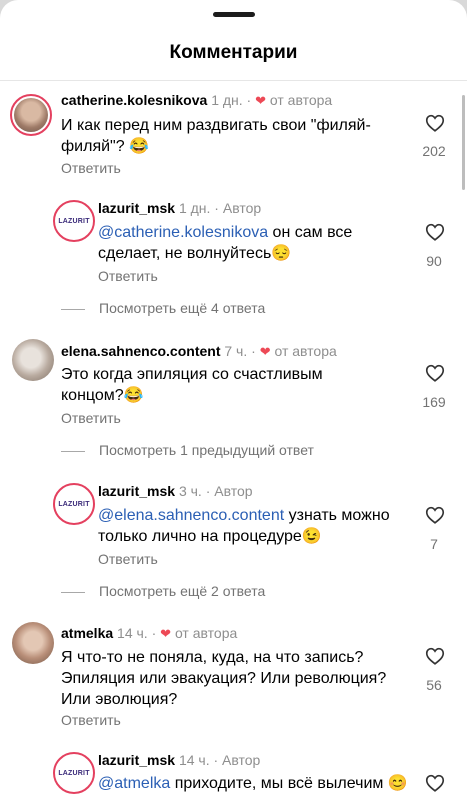  Describe the element at coordinates (434, 402) in the screenshot. I see `like-count: 169` at that location.